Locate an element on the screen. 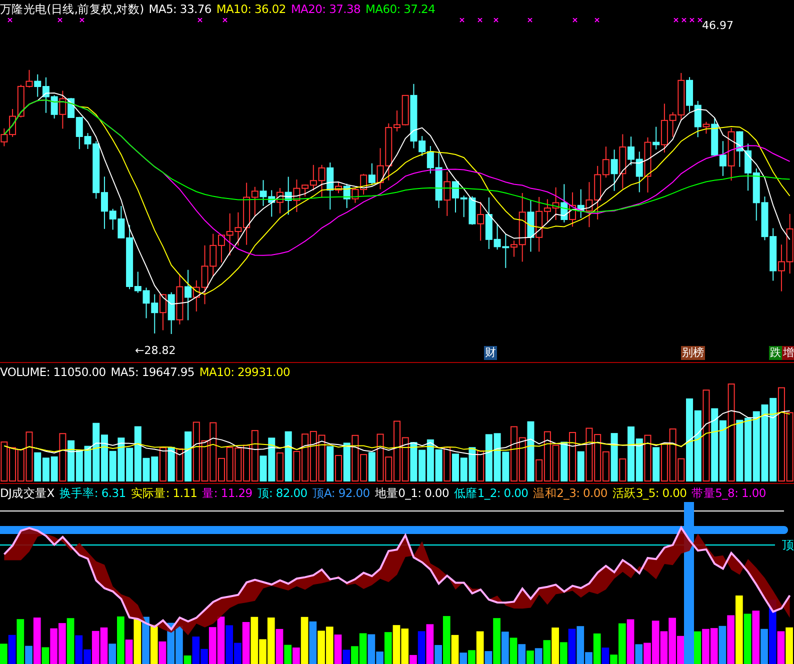 This screenshot has height=664, width=794. indicator-value: 换手率: 6.31 is located at coordinates (92, 493).